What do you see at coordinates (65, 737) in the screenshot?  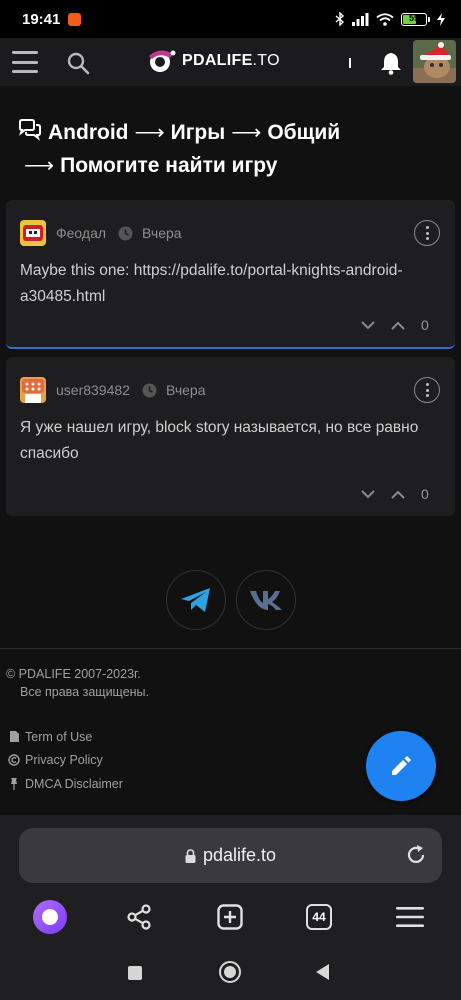 I see `footer-link-terms: Term of Use` at bounding box center [65, 737].